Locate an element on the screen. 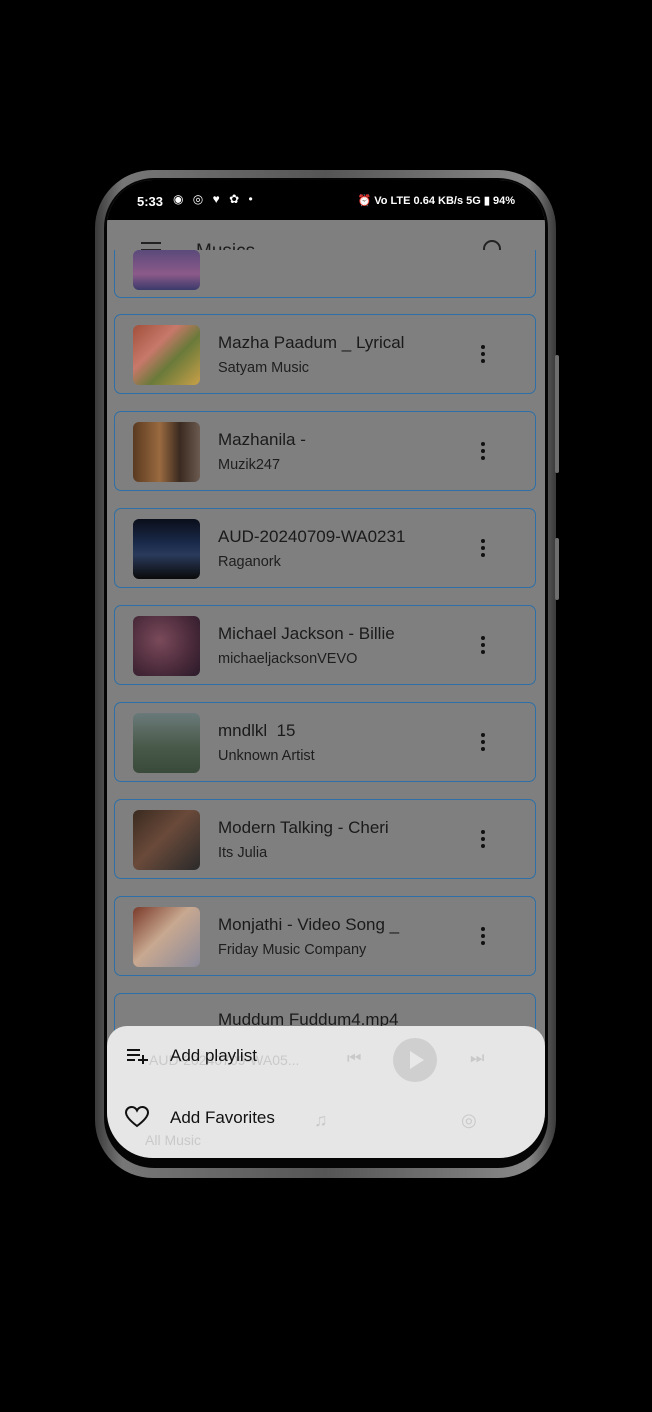  song-title: Michael Jackson - Billie is located at coordinates (306, 633).